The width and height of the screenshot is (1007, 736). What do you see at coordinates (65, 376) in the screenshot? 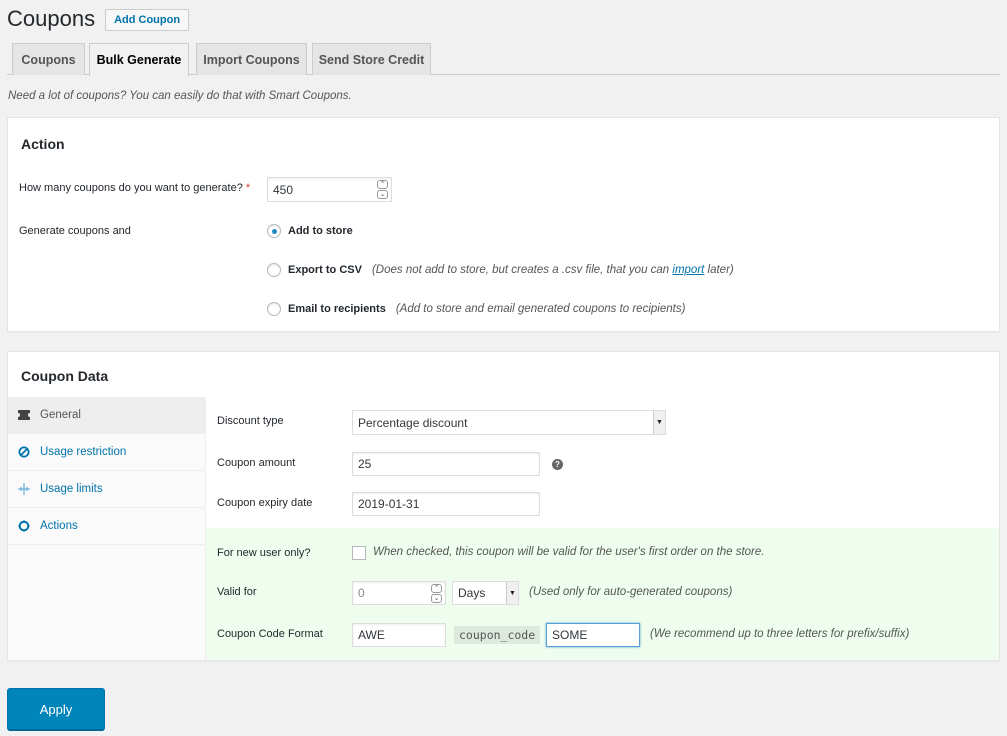
I see `coupon-data-title: Coupon Data` at bounding box center [65, 376].